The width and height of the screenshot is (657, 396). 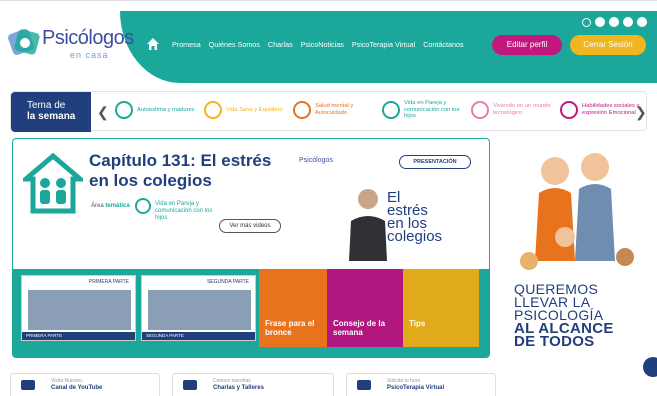 I want to click on part-footer: SEGUNDA PARTE, so click(x=198, y=336).